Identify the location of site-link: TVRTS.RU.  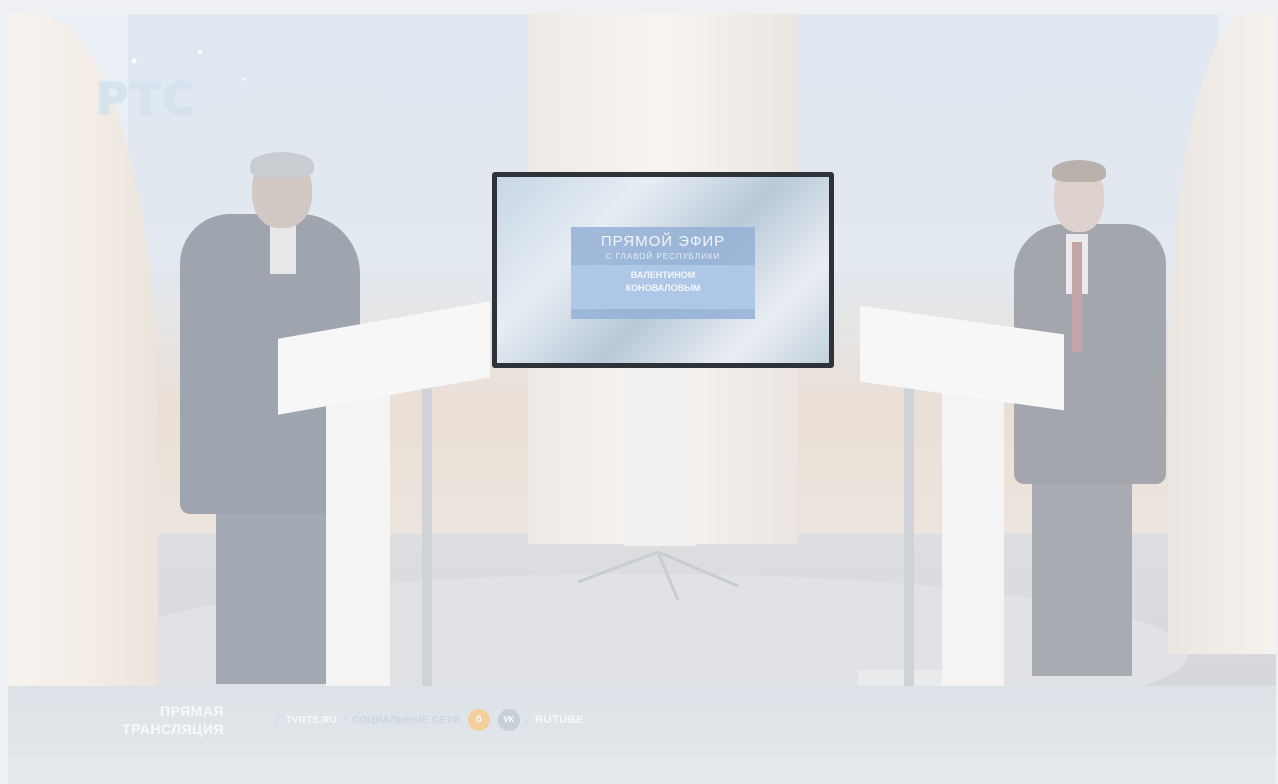
(311, 720).